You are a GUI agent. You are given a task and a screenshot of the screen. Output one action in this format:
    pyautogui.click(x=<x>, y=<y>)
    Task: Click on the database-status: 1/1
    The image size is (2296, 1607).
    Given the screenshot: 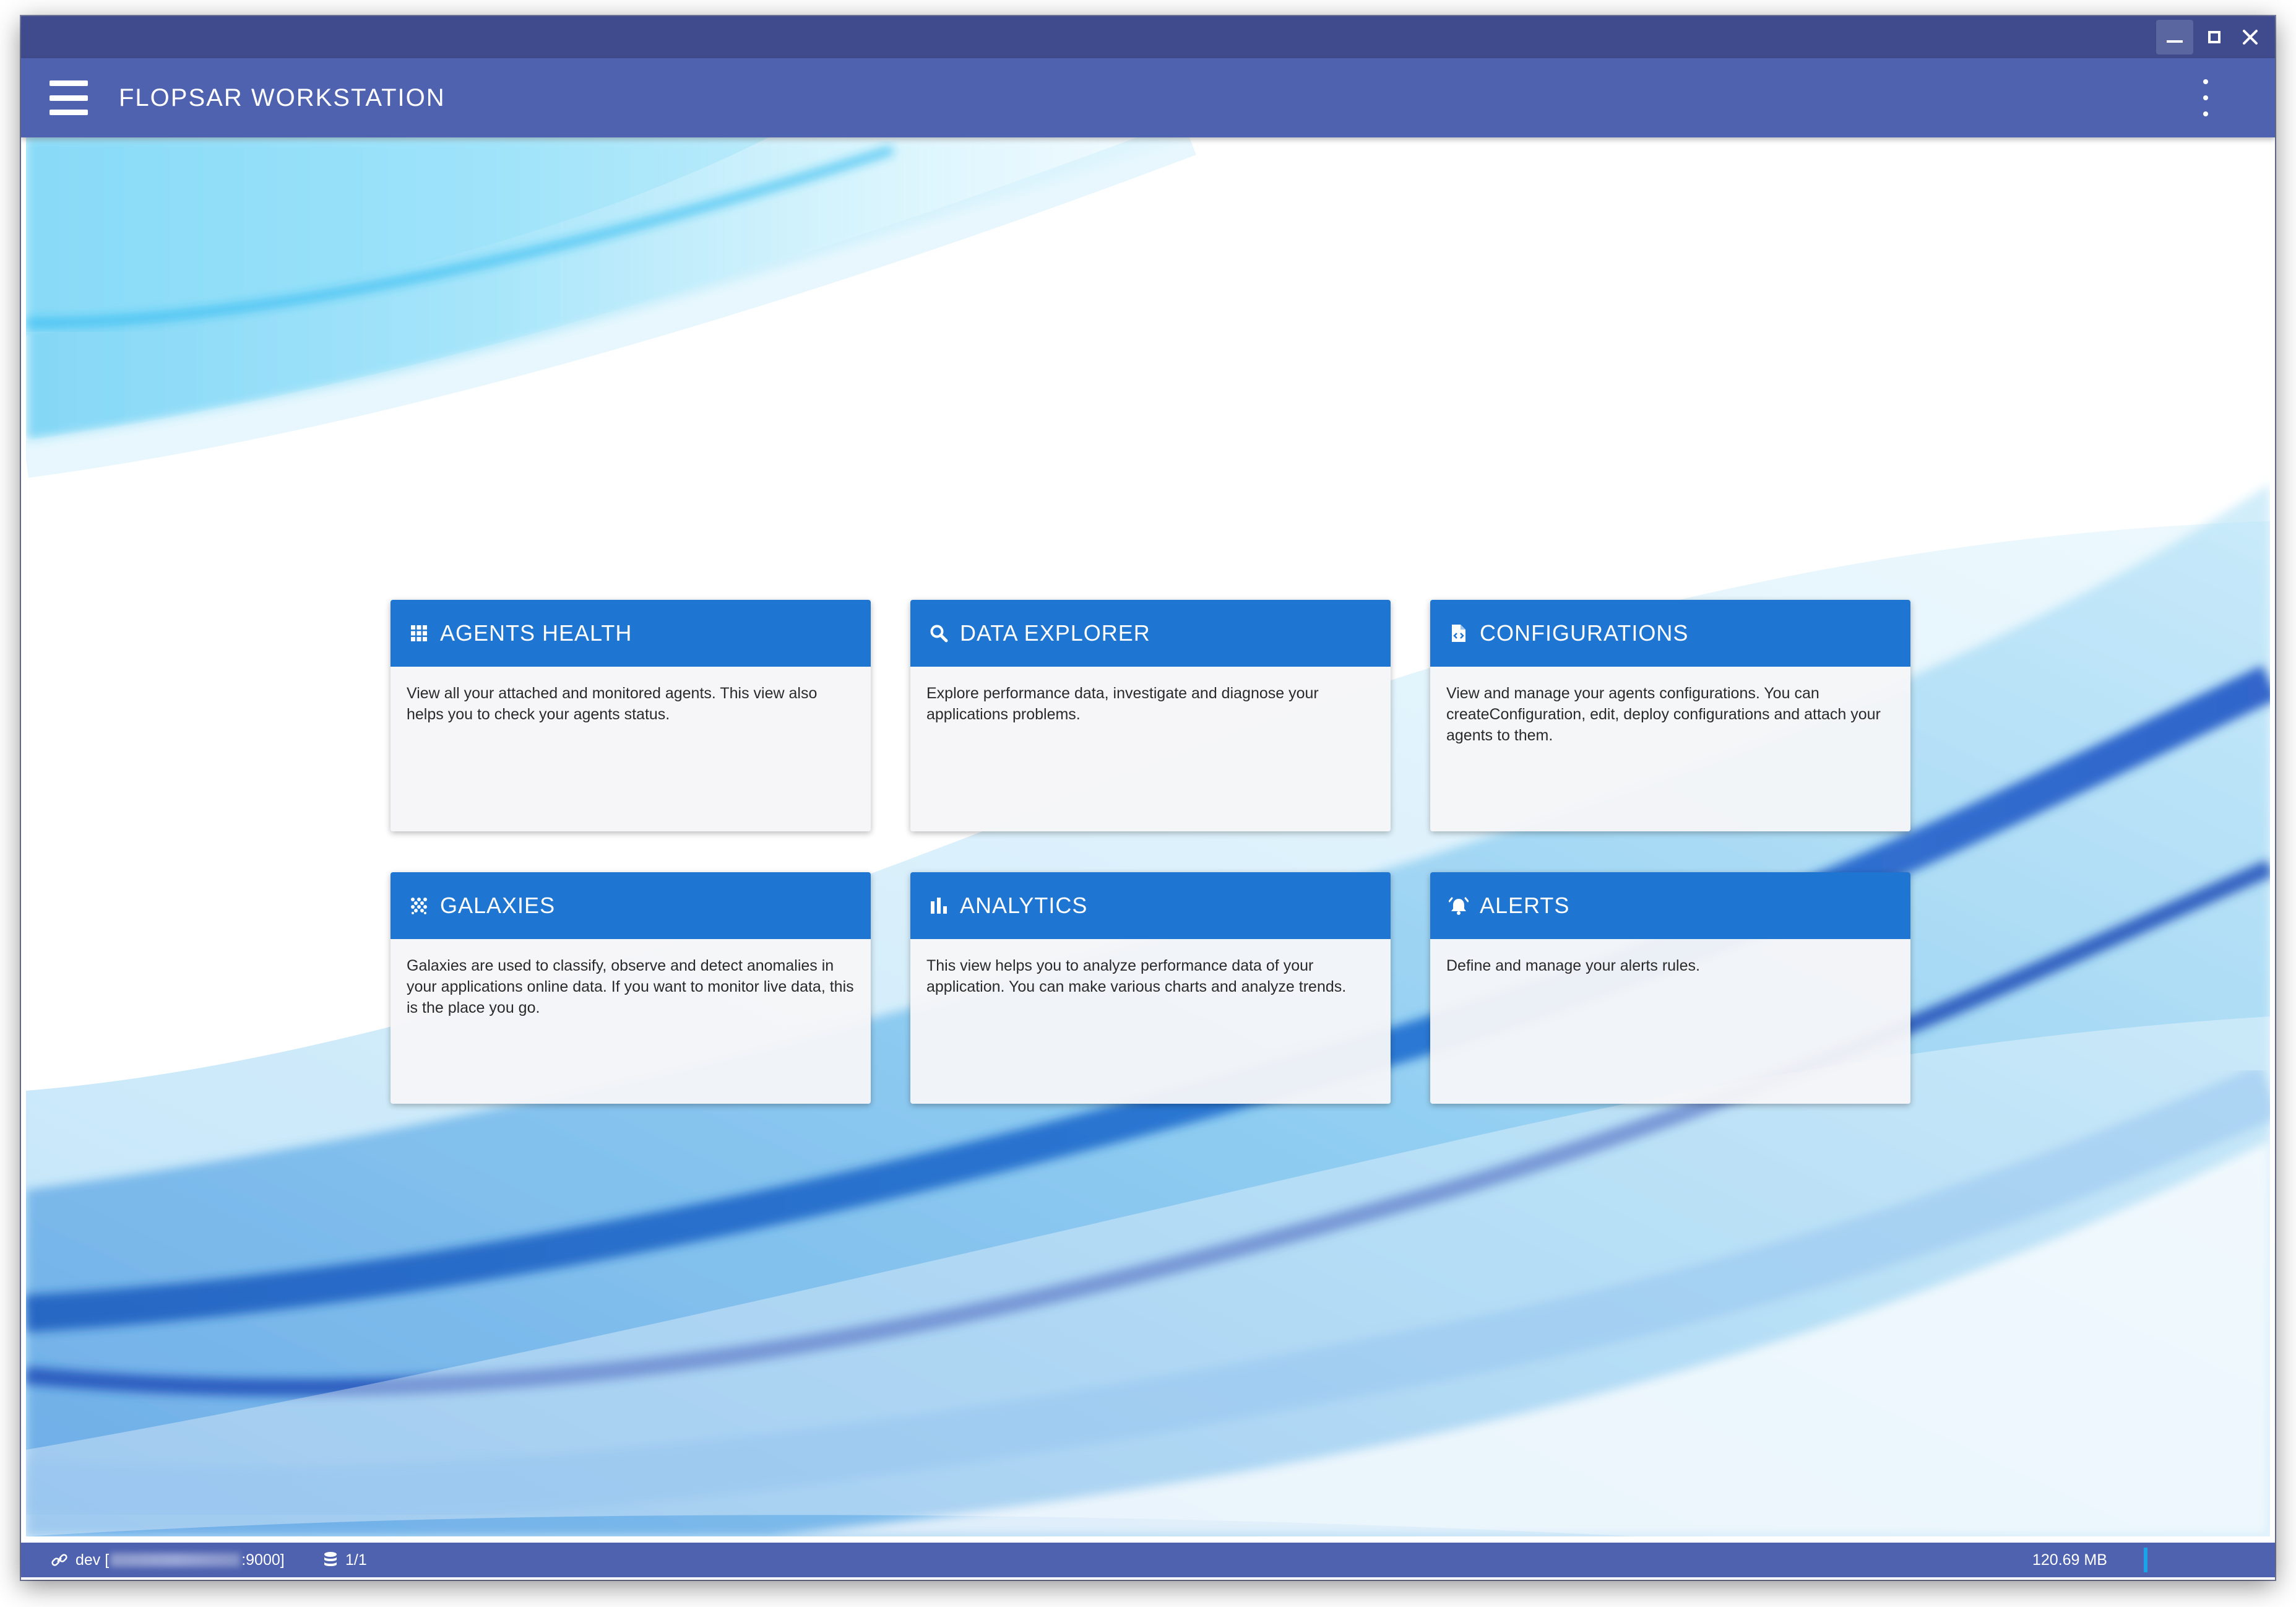 What is the action you would take?
    pyautogui.click(x=345, y=1560)
    